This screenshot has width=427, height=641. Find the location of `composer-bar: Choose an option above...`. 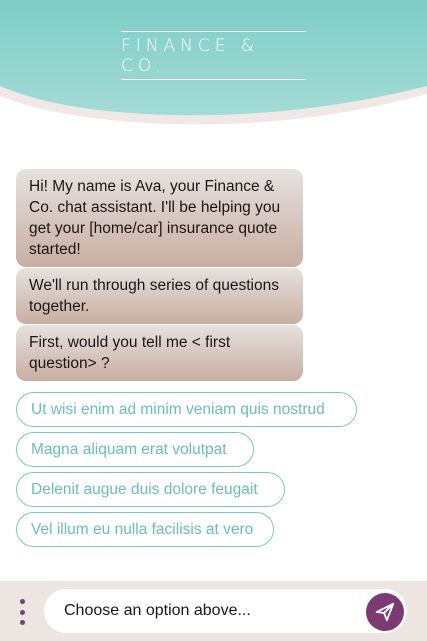

composer-bar: Choose an option above... is located at coordinates (213, 611).